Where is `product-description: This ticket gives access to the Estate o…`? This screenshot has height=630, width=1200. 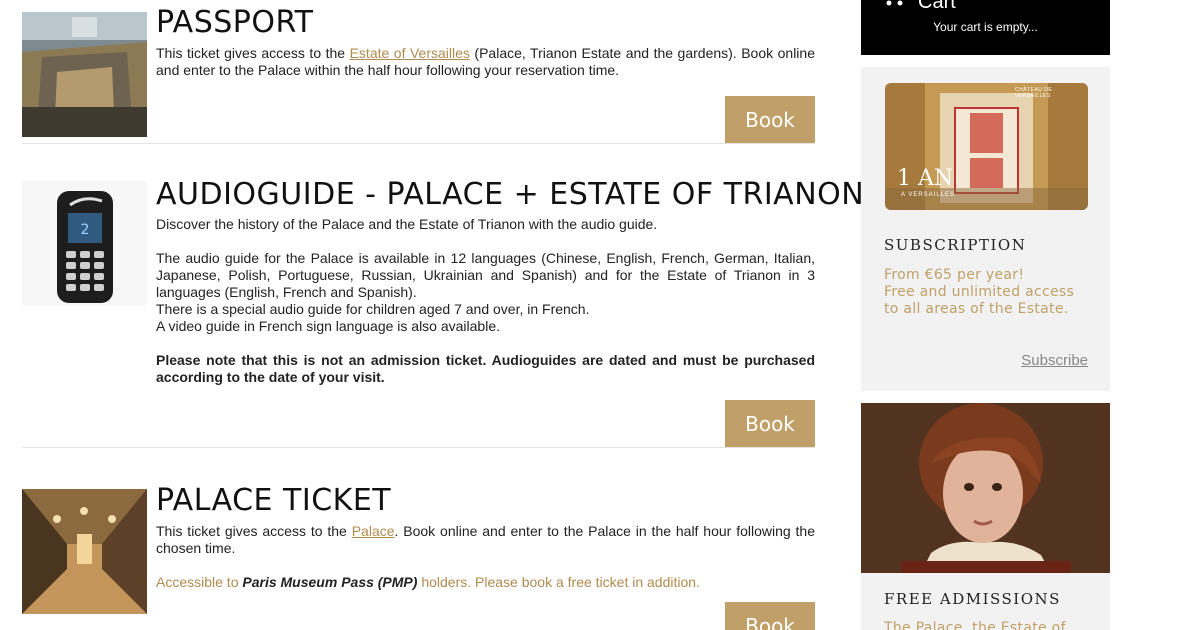 product-description: This ticket gives access to the Estate o… is located at coordinates (485, 62).